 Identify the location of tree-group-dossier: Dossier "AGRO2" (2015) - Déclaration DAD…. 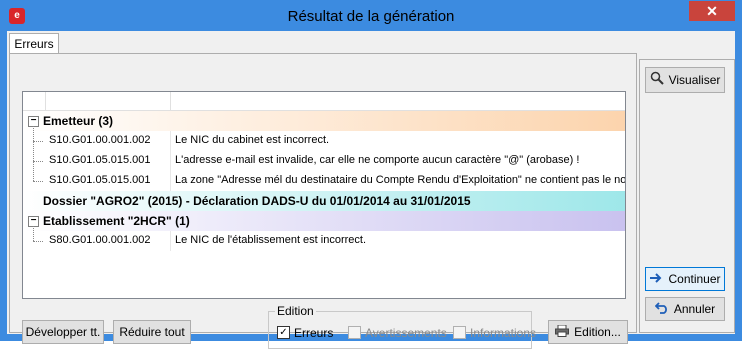
(324, 201).